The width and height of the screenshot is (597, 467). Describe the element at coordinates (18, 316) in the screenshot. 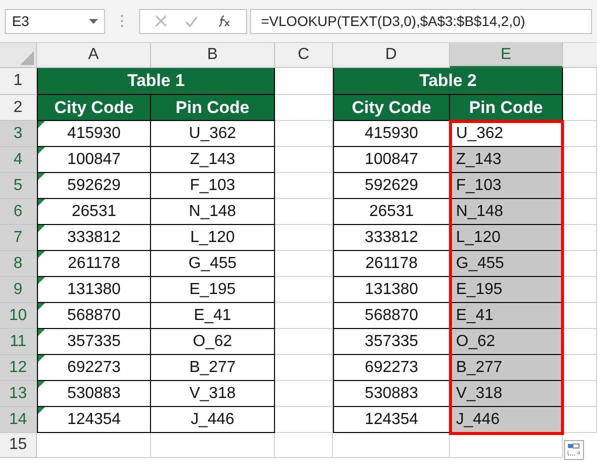

I see `row-header: 10` at that location.